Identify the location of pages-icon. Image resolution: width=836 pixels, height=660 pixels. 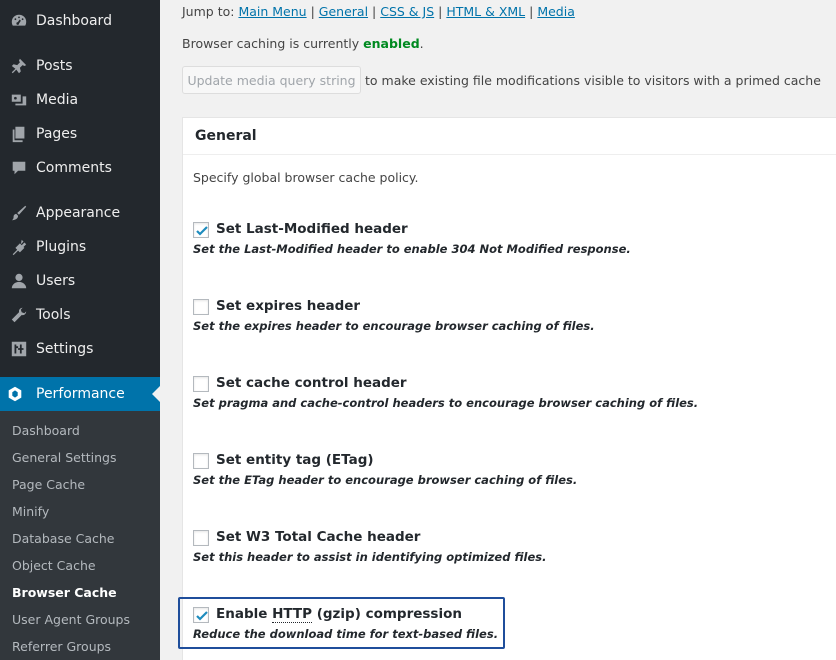
(18, 134).